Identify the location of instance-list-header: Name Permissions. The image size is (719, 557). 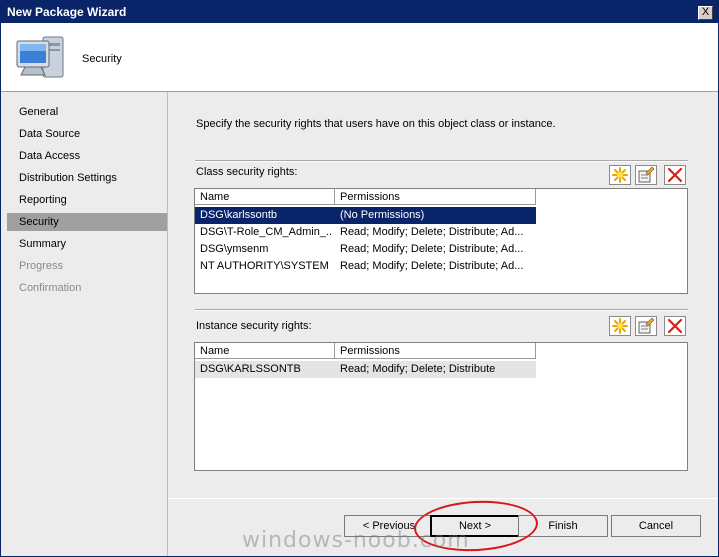
(441, 351).